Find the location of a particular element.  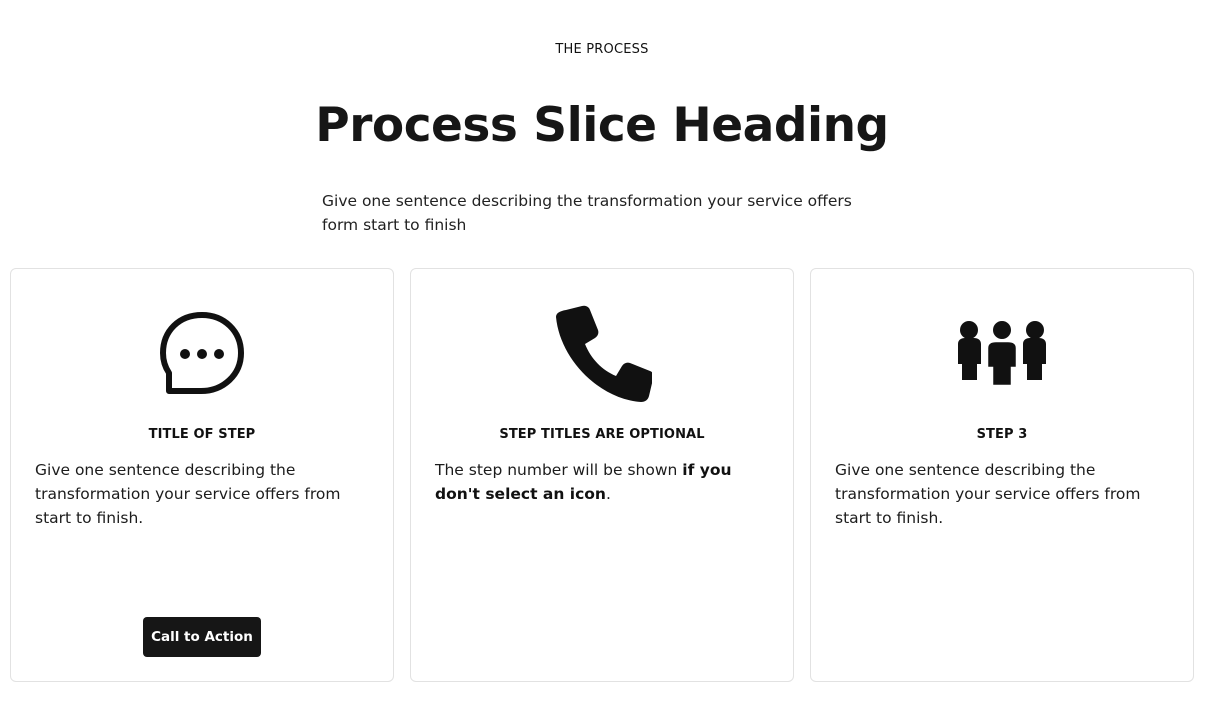

page-title: Process Slice Heading is located at coordinates (602, 125).